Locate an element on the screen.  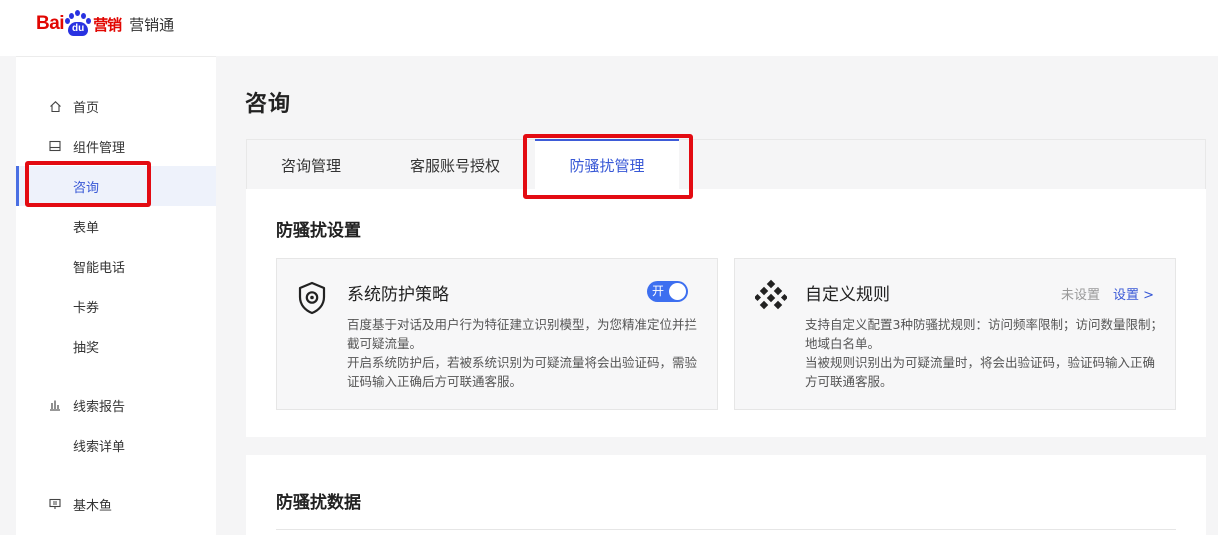
sidebar-item-lead-report: 线索报告 is located at coordinates (116, 405).